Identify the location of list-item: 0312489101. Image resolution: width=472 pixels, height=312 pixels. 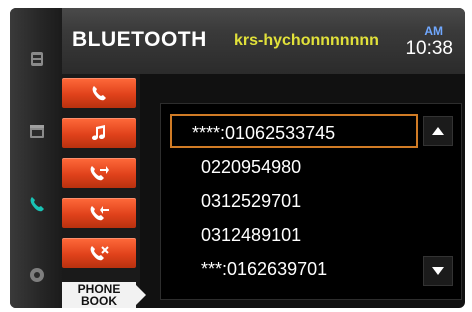
(306, 235).